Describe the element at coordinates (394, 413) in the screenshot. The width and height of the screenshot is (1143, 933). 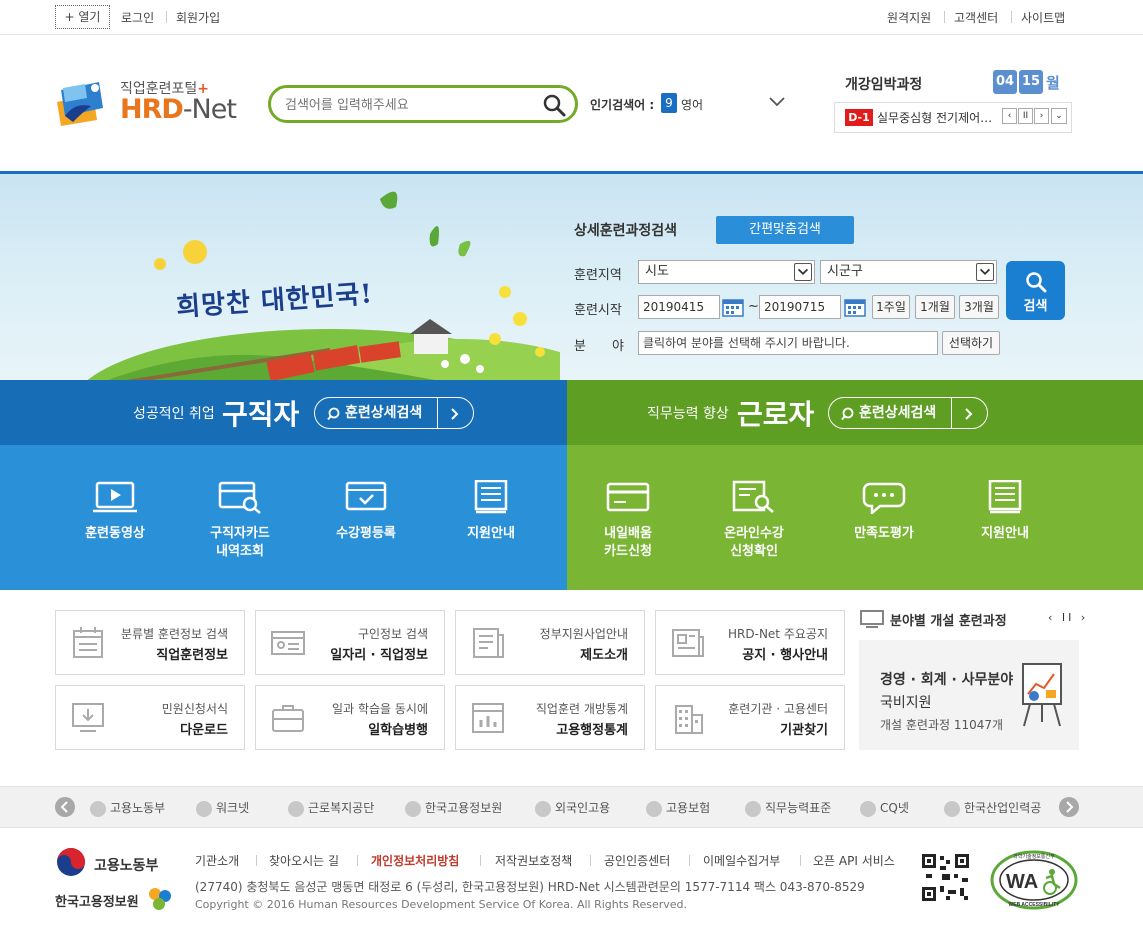
I see `jobseeker-detail-search-button: 훈련상세검색` at that location.